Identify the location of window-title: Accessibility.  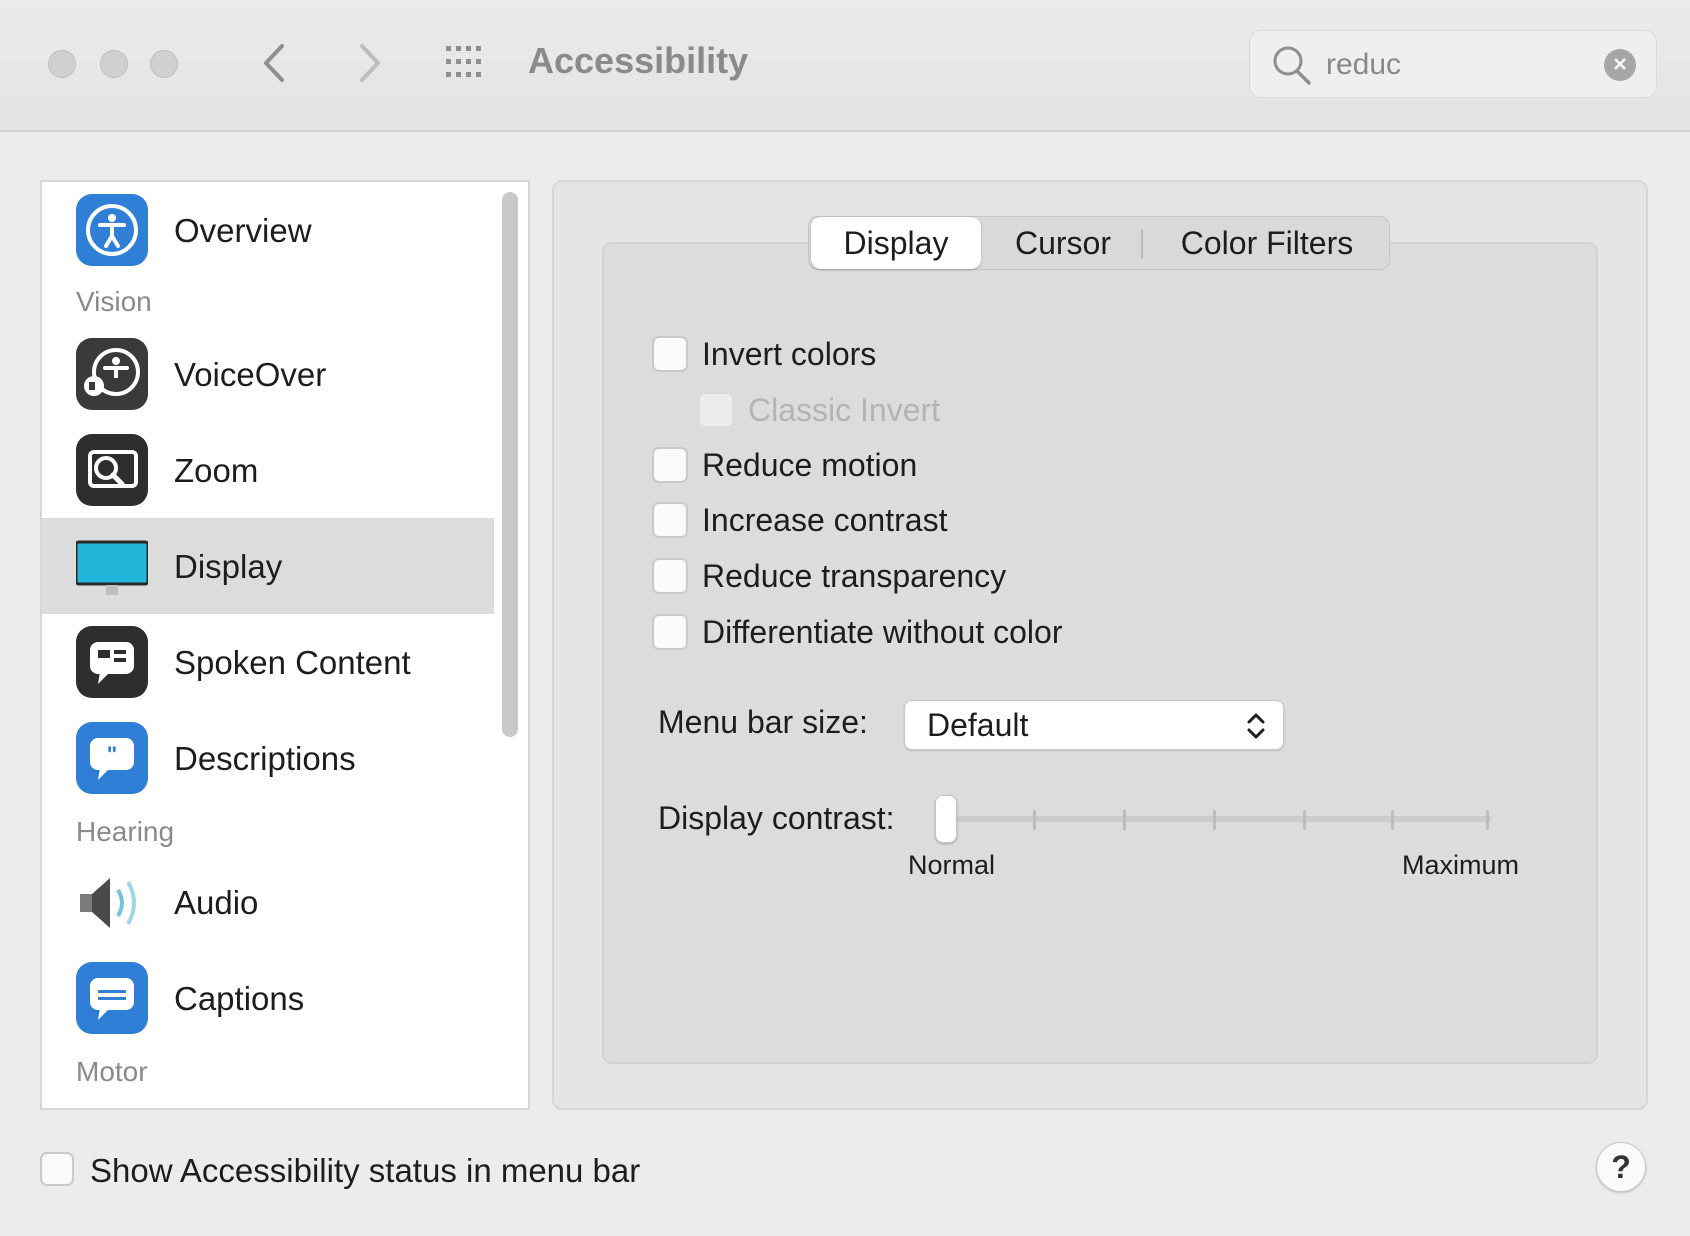
(638, 60).